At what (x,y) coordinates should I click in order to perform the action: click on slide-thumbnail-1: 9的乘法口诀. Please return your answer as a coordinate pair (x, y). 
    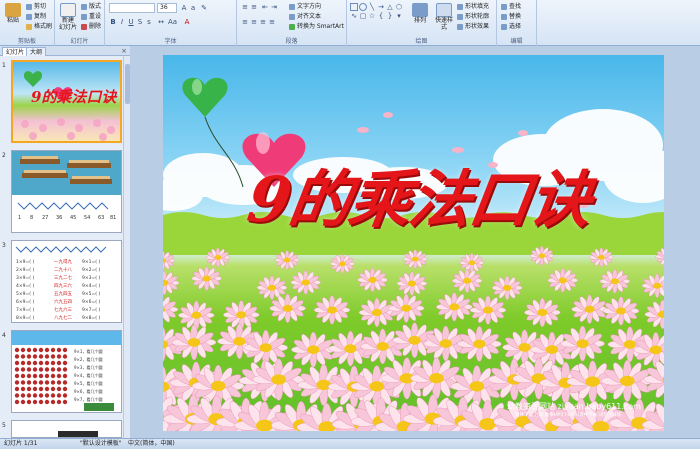
    Looking at the image, I should click on (66, 101).